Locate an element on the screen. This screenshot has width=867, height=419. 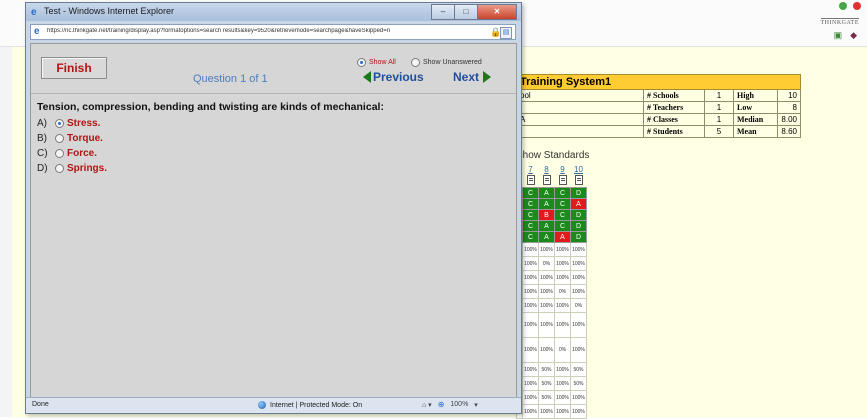
answer-text: Torque. is located at coordinates (85, 138).